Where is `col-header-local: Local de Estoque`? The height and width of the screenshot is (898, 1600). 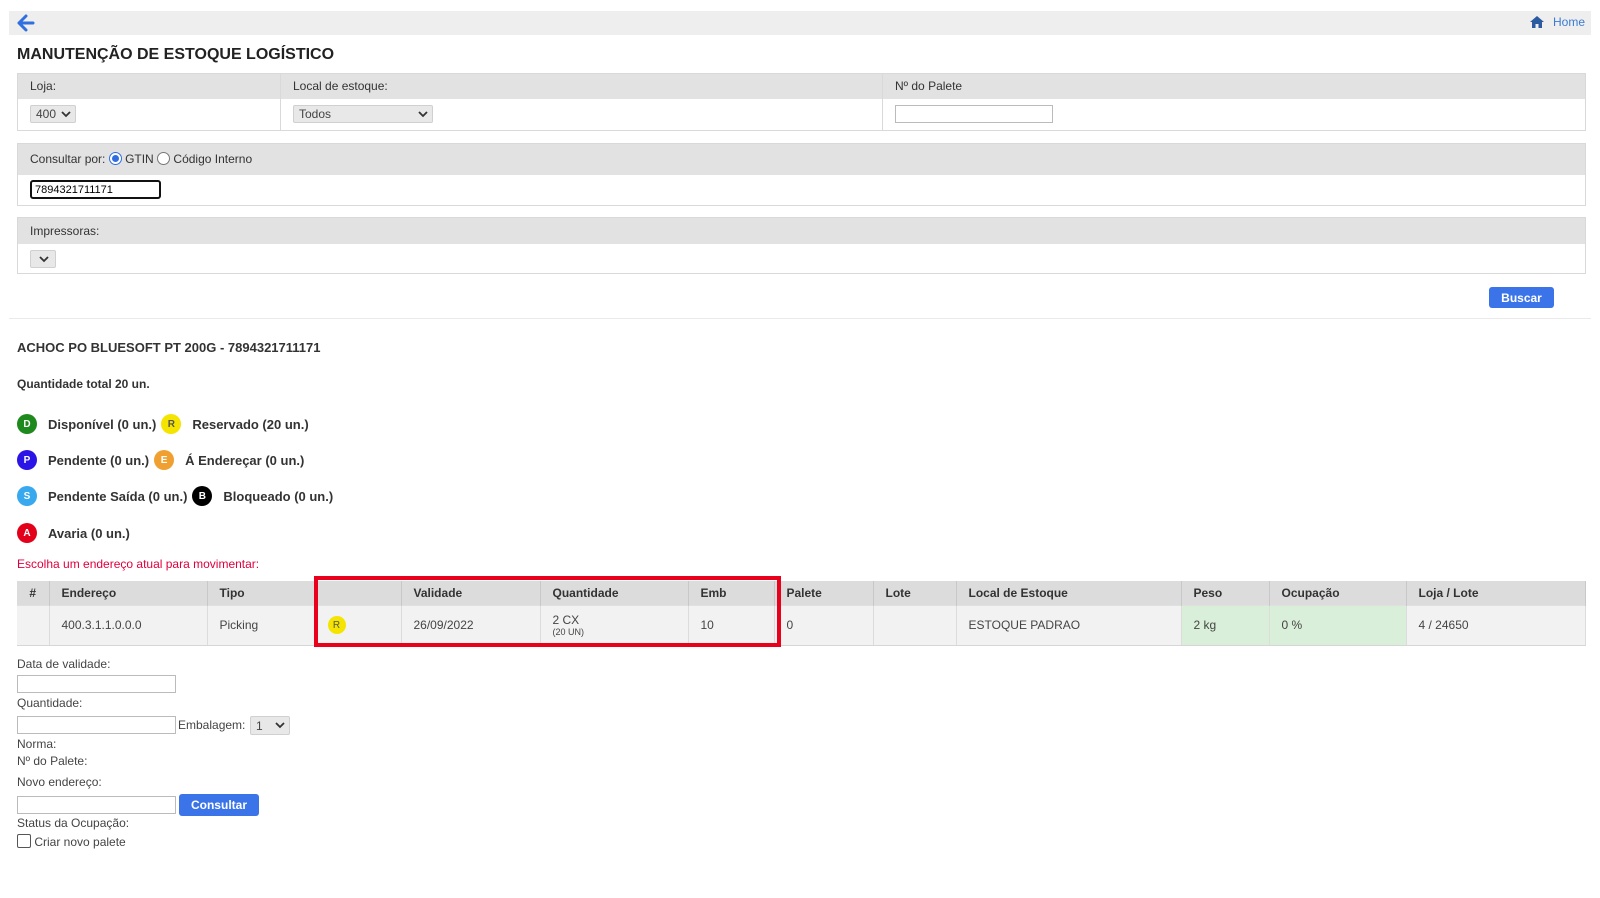 col-header-local: Local de Estoque is located at coordinates (1069, 593).